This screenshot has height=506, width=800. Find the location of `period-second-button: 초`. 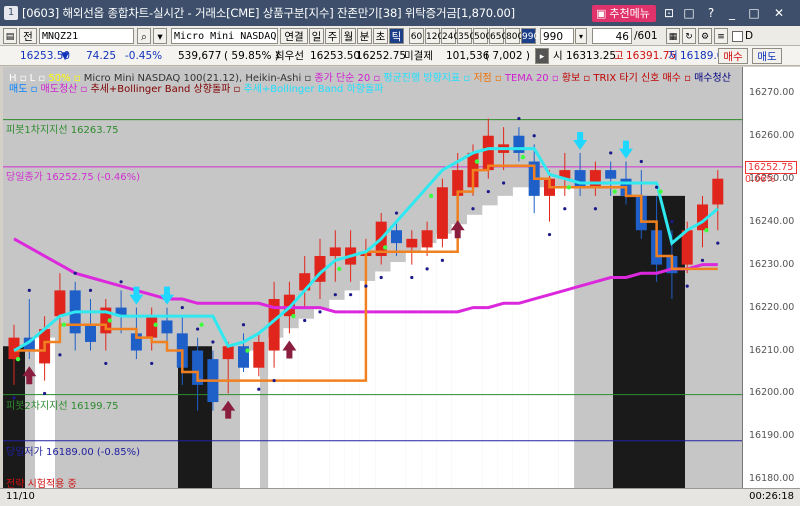

period-second-button: 초 is located at coordinates (380, 36).